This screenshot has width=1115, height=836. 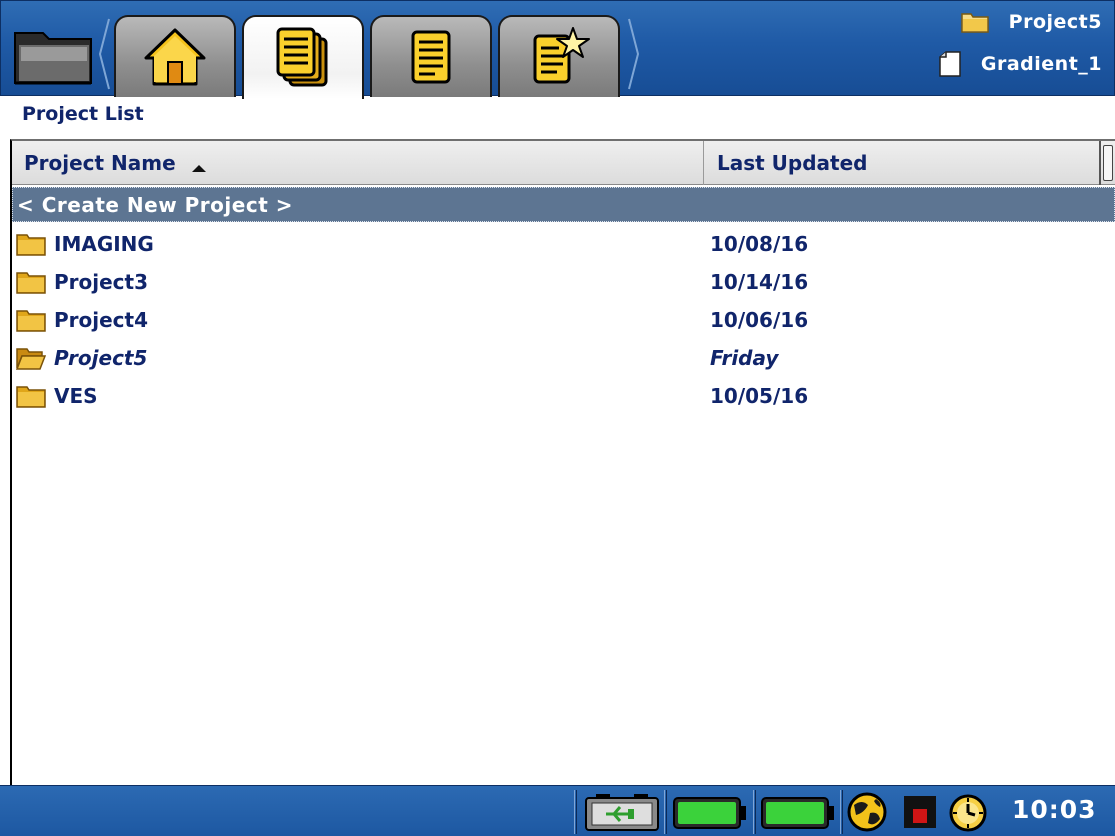 I want to click on project-name-cell: Project5, so click(x=81, y=358).